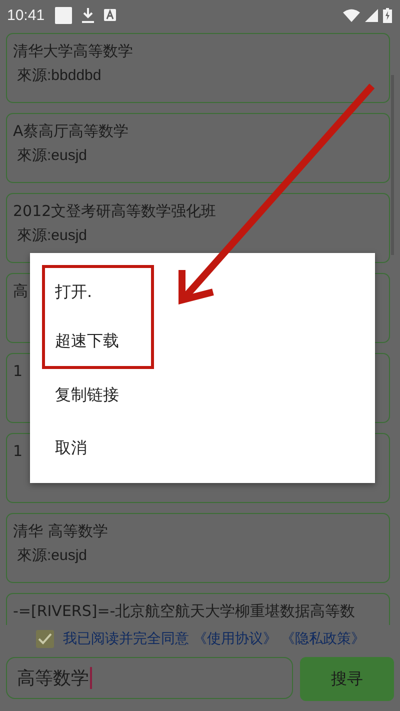  What do you see at coordinates (70, 131) in the screenshot?
I see `result-title: A蔡高厅高等数学` at bounding box center [70, 131].